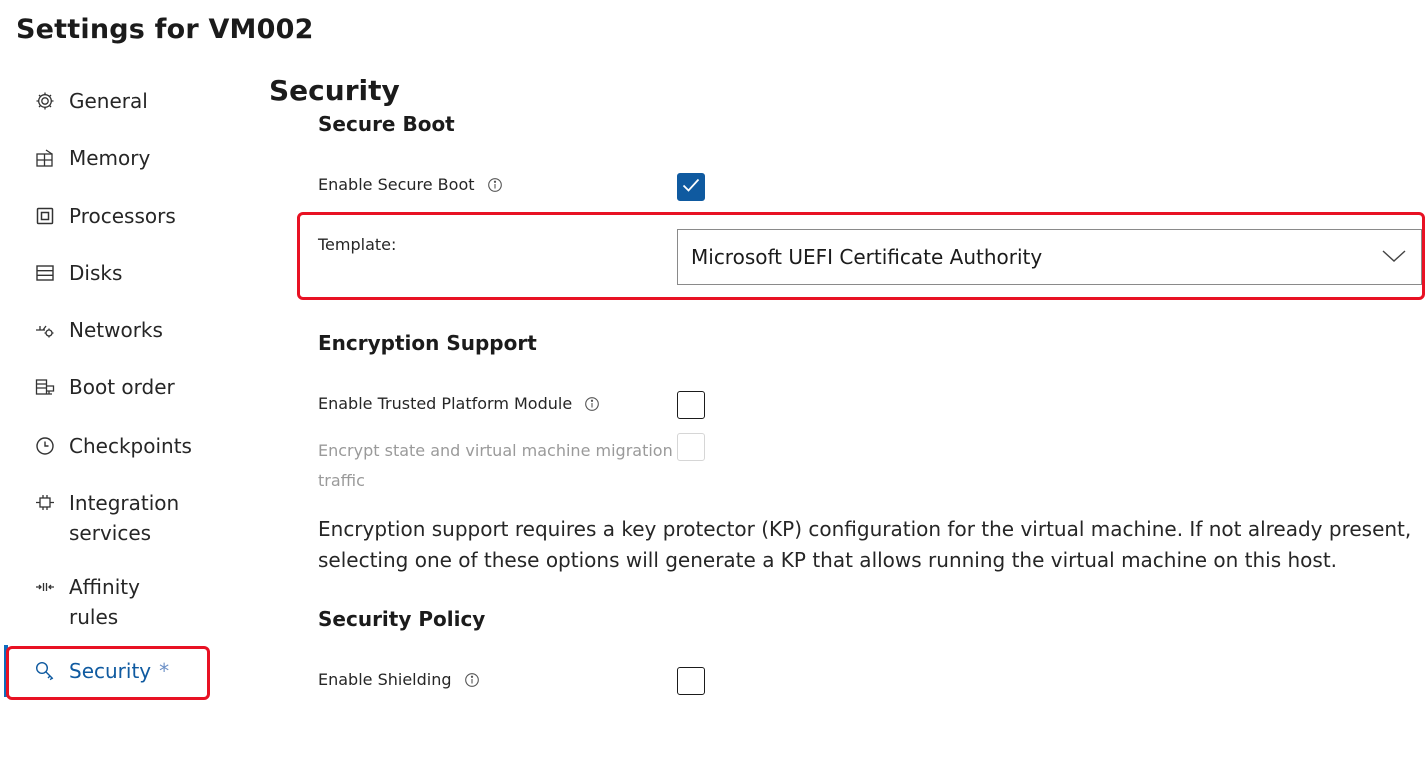 This screenshot has width=1428, height=781. What do you see at coordinates (108, 101) in the screenshot?
I see `sidebar-item-label: General` at bounding box center [108, 101].